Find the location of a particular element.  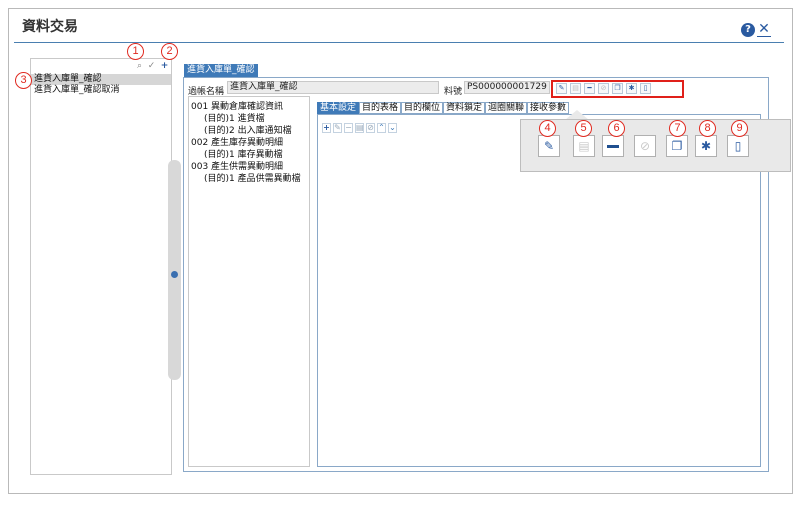

marker-3: 3 is located at coordinates (23, 80).